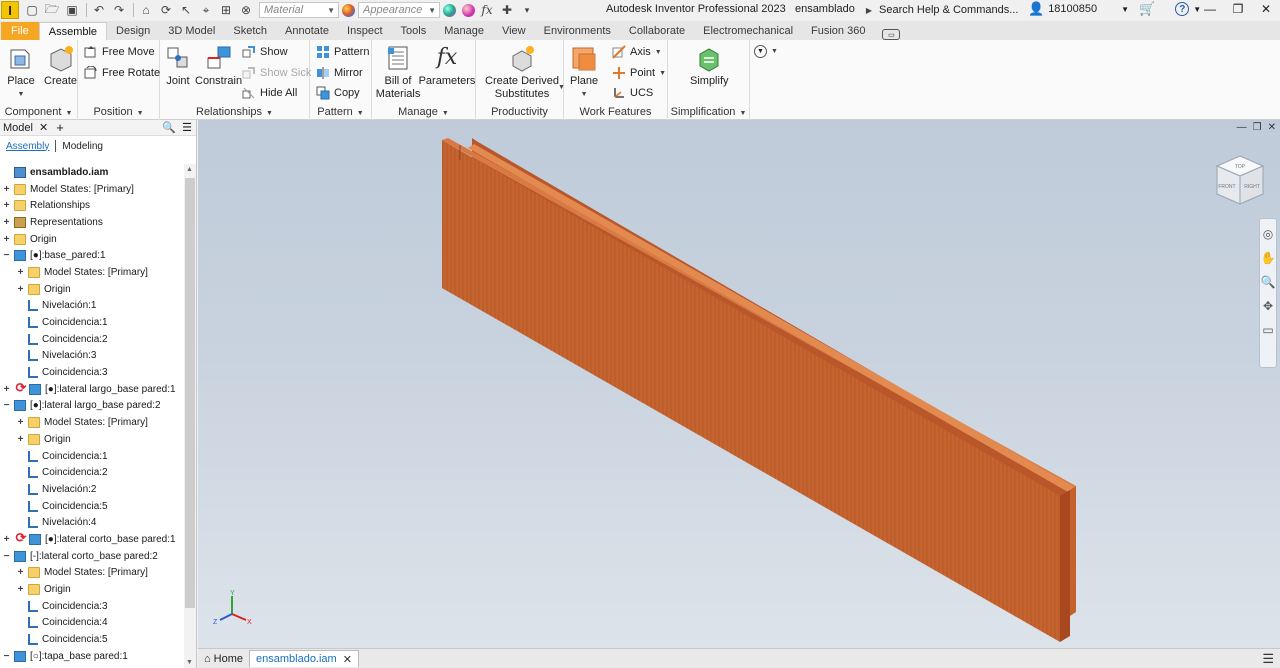 The image size is (1280, 668). Describe the element at coordinates (178, 66) in the screenshot. I see `joint-button: Joint` at that location.